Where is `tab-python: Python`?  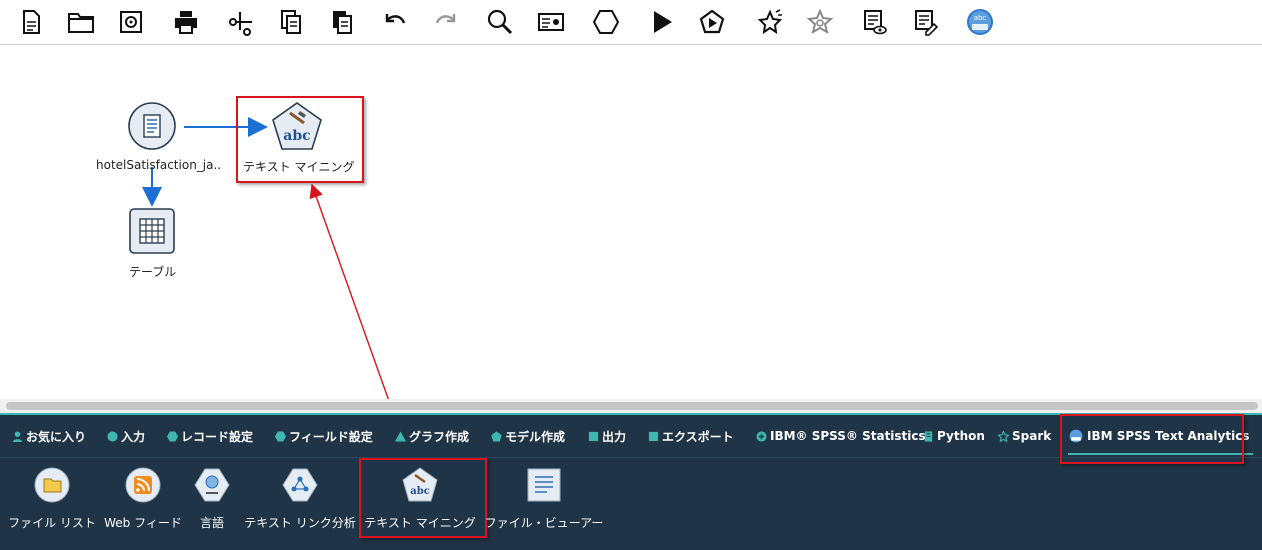 tab-python: Python is located at coordinates (954, 436).